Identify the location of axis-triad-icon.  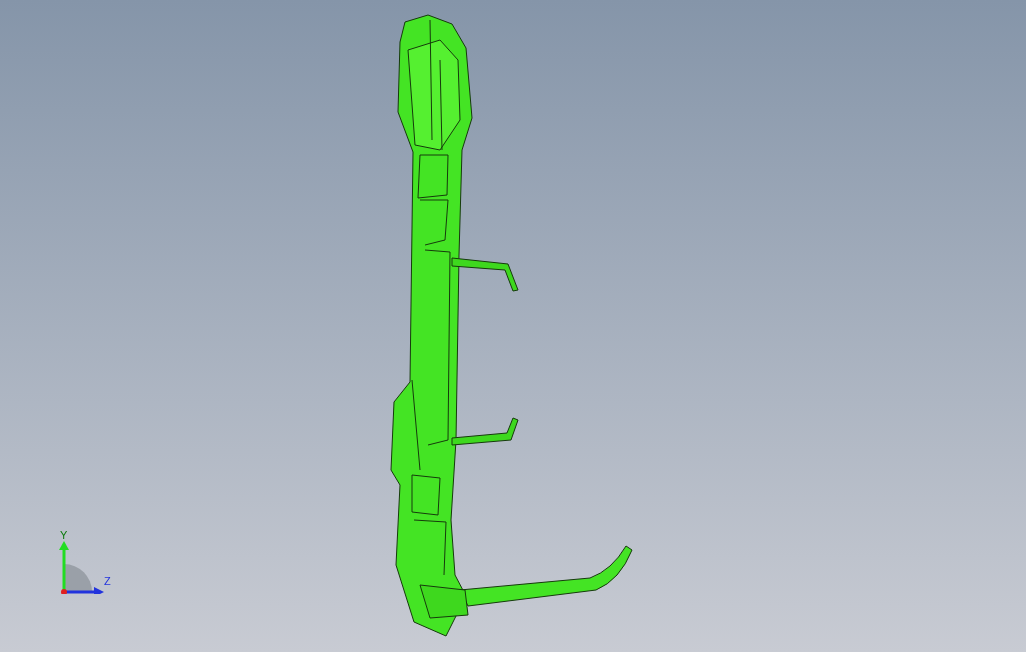
(81, 567).